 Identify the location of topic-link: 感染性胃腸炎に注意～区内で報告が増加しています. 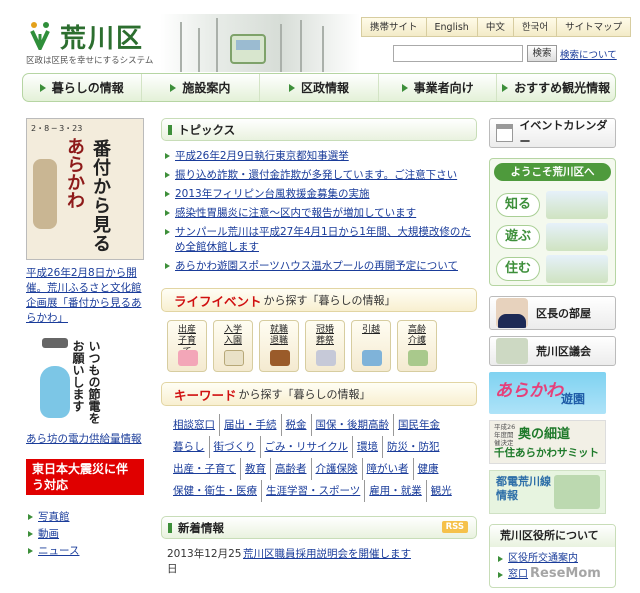
(295, 213).